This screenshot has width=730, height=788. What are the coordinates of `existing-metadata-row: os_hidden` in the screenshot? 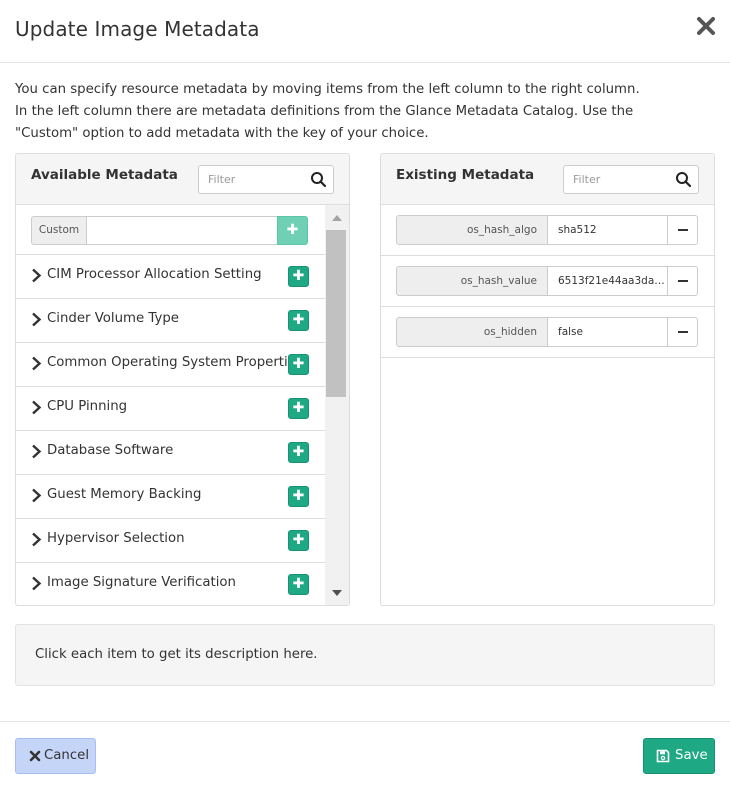 It's located at (547, 332).